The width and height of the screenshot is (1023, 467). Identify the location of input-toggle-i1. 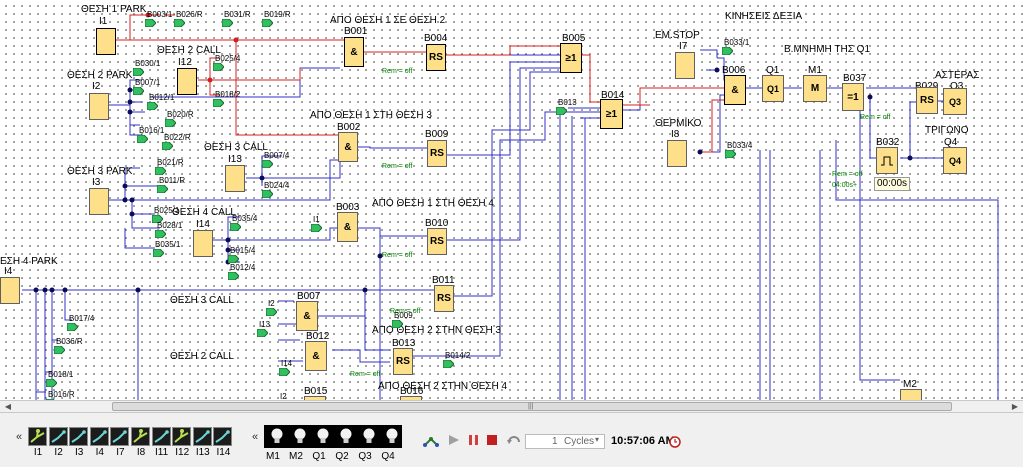
(37, 436).